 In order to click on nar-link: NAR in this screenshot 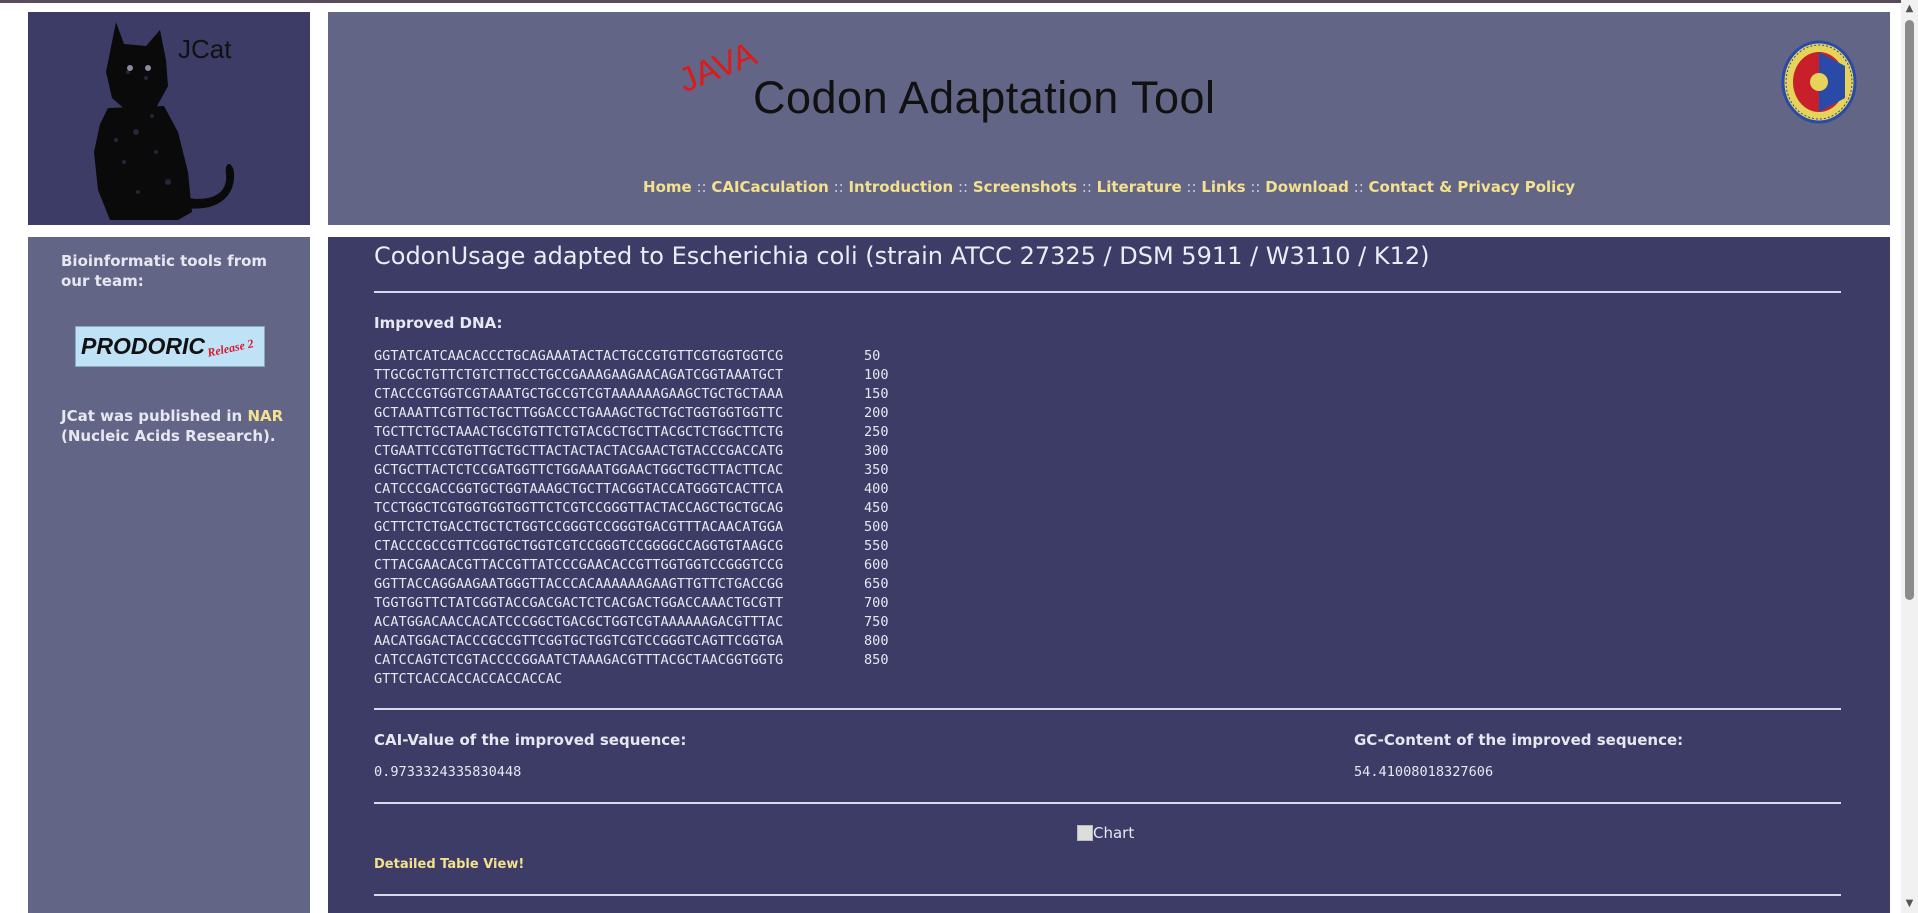, I will do `click(265, 416)`.